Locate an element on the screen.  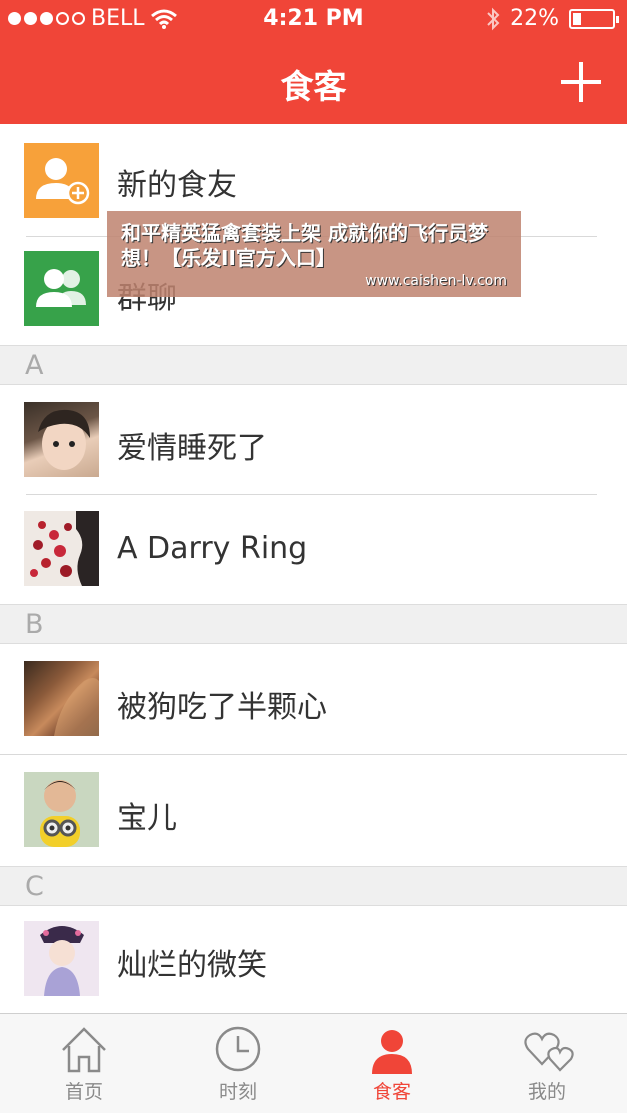
tab-diners: 食客 is located at coordinates (392, 1063).